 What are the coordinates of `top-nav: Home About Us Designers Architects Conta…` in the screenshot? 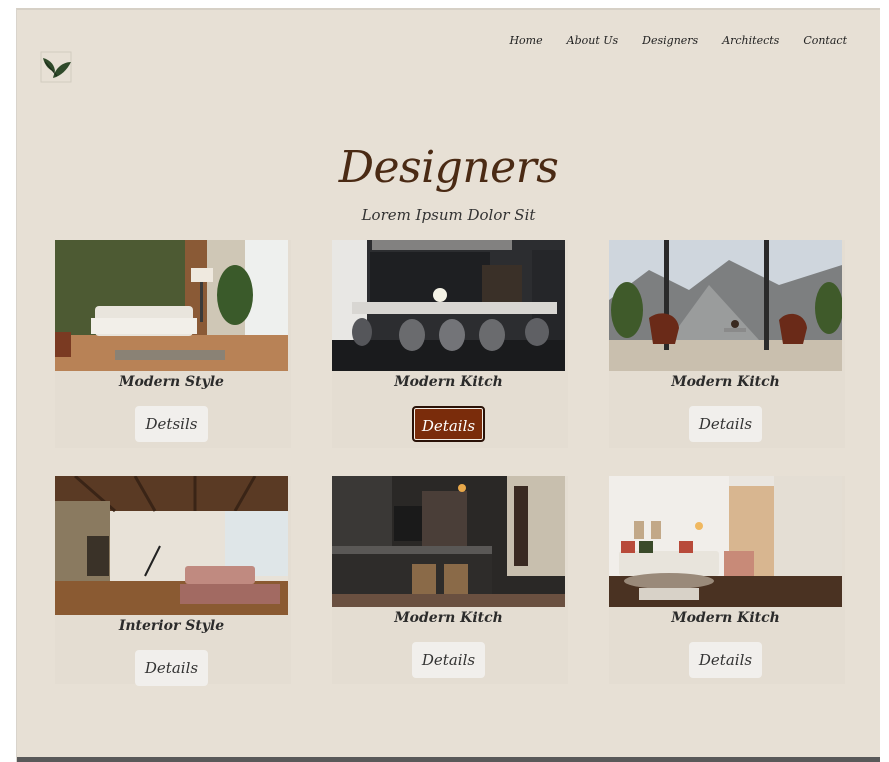 It's located at (678, 40).